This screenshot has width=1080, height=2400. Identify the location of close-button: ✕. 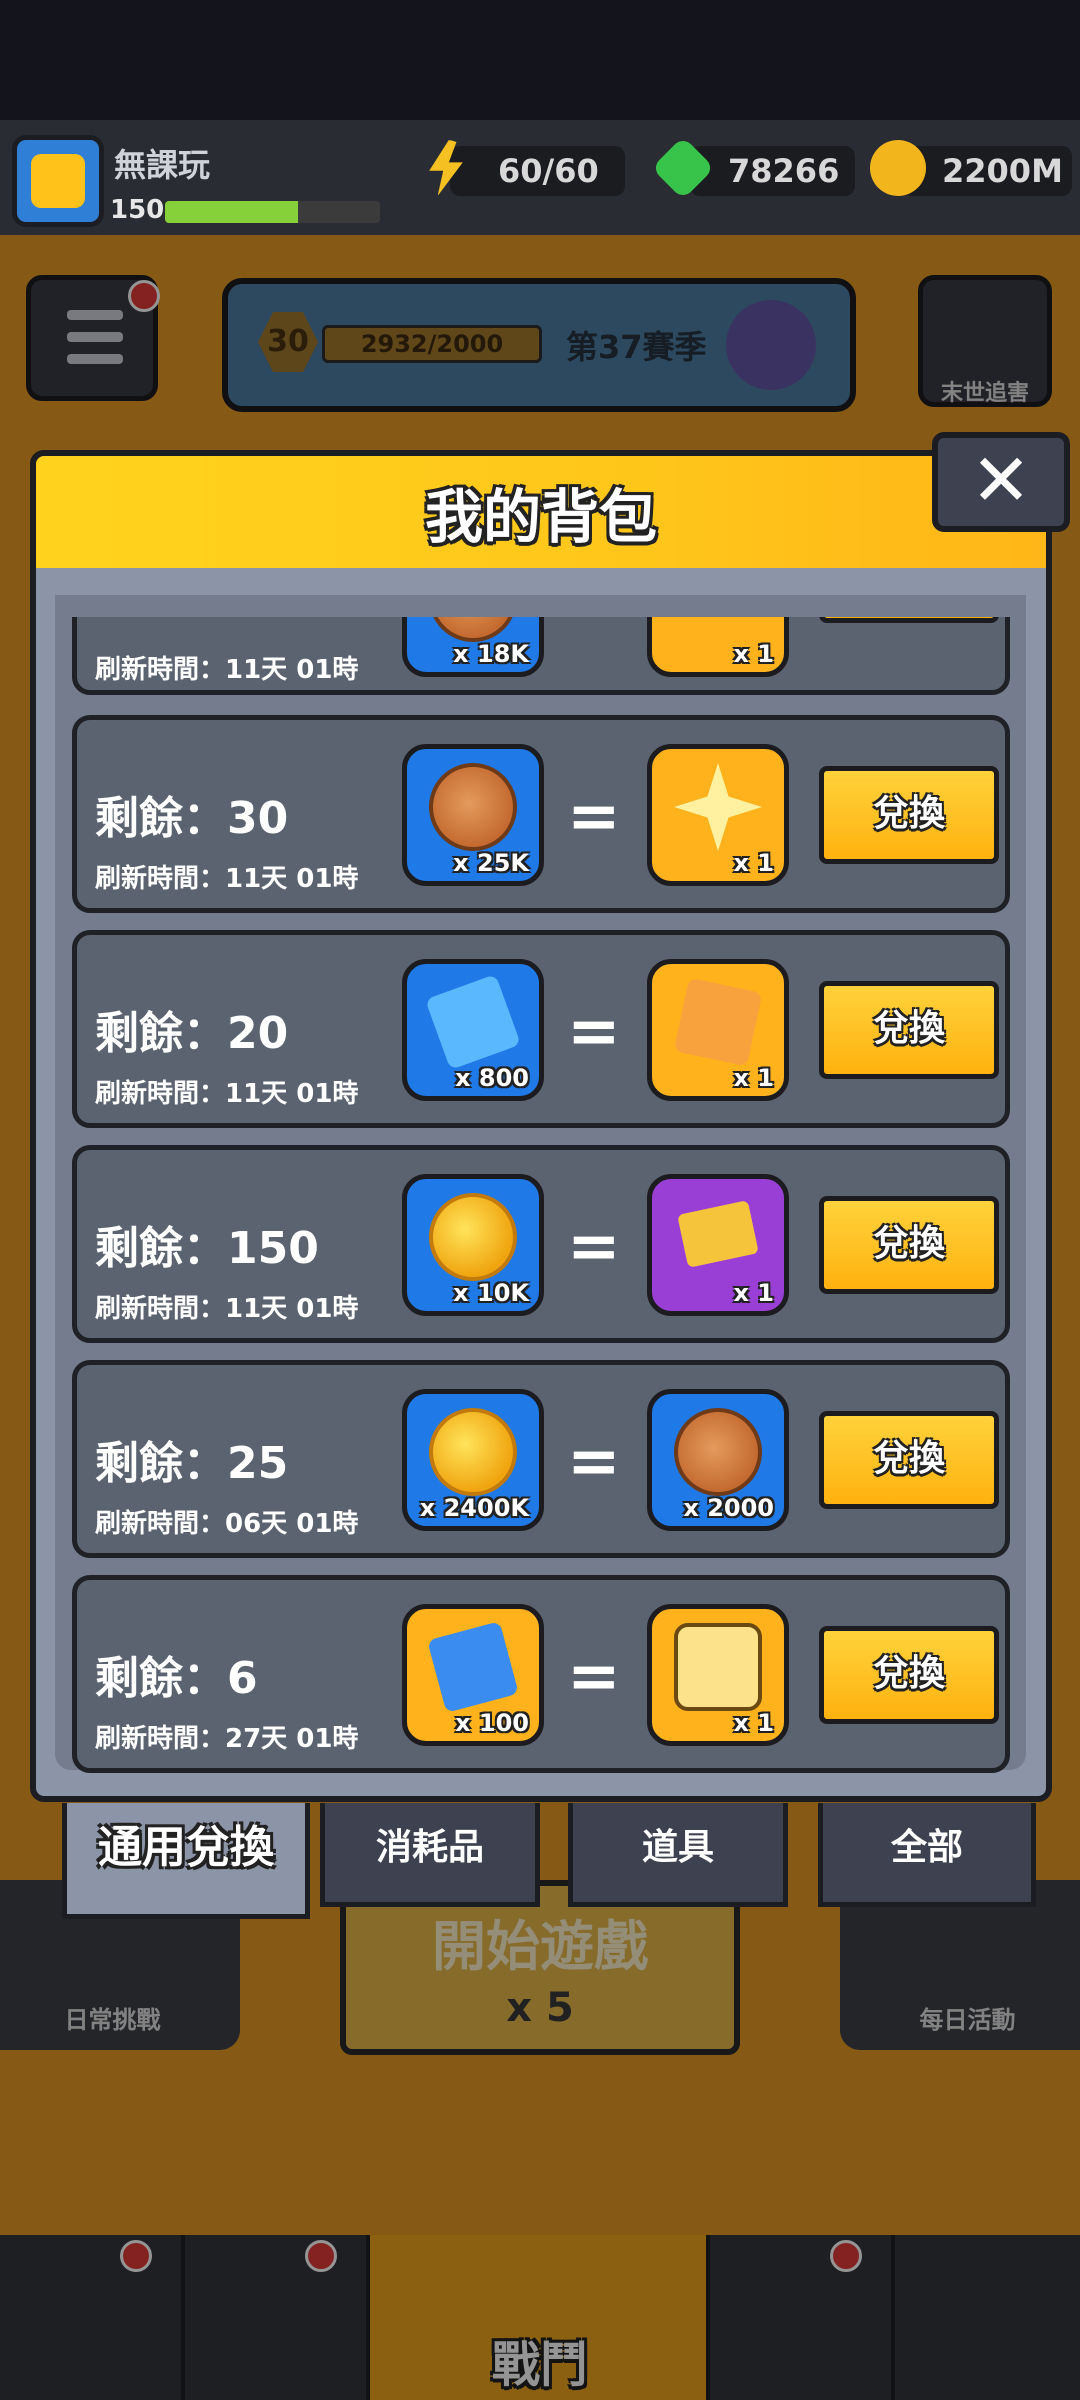
(1001, 482).